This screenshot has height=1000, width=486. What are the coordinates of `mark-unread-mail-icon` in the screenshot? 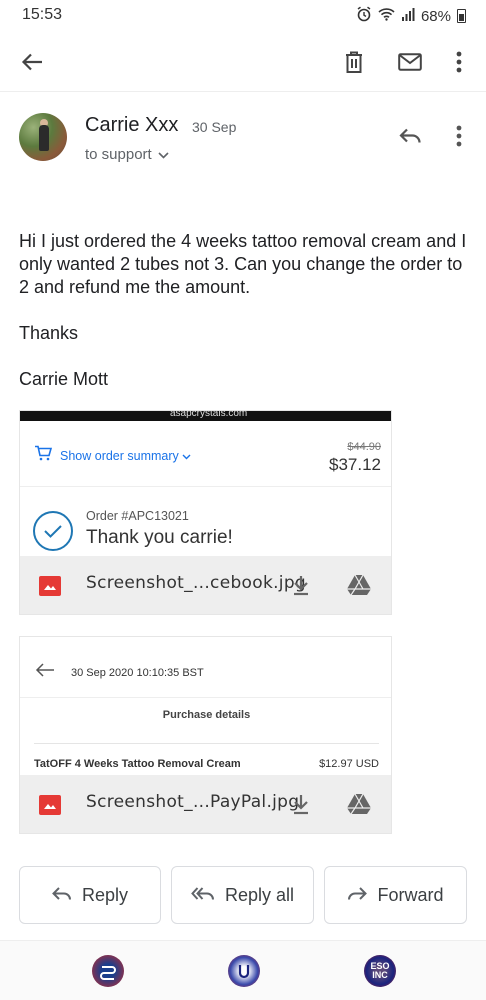 It's located at (410, 62).